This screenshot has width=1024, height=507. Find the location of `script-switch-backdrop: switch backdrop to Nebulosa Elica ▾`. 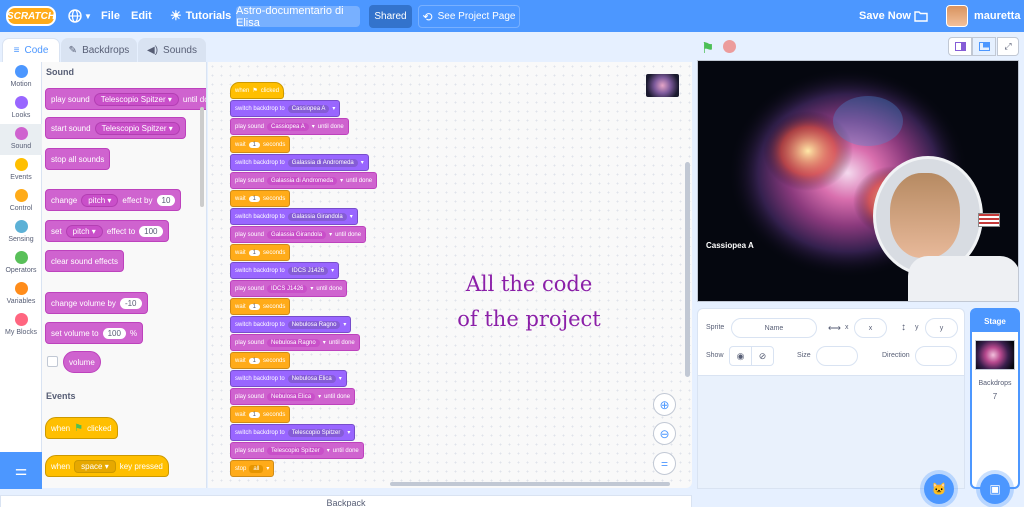

script-switch-backdrop: switch backdrop to Nebulosa Elica ▾ is located at coordinates (288, 378).